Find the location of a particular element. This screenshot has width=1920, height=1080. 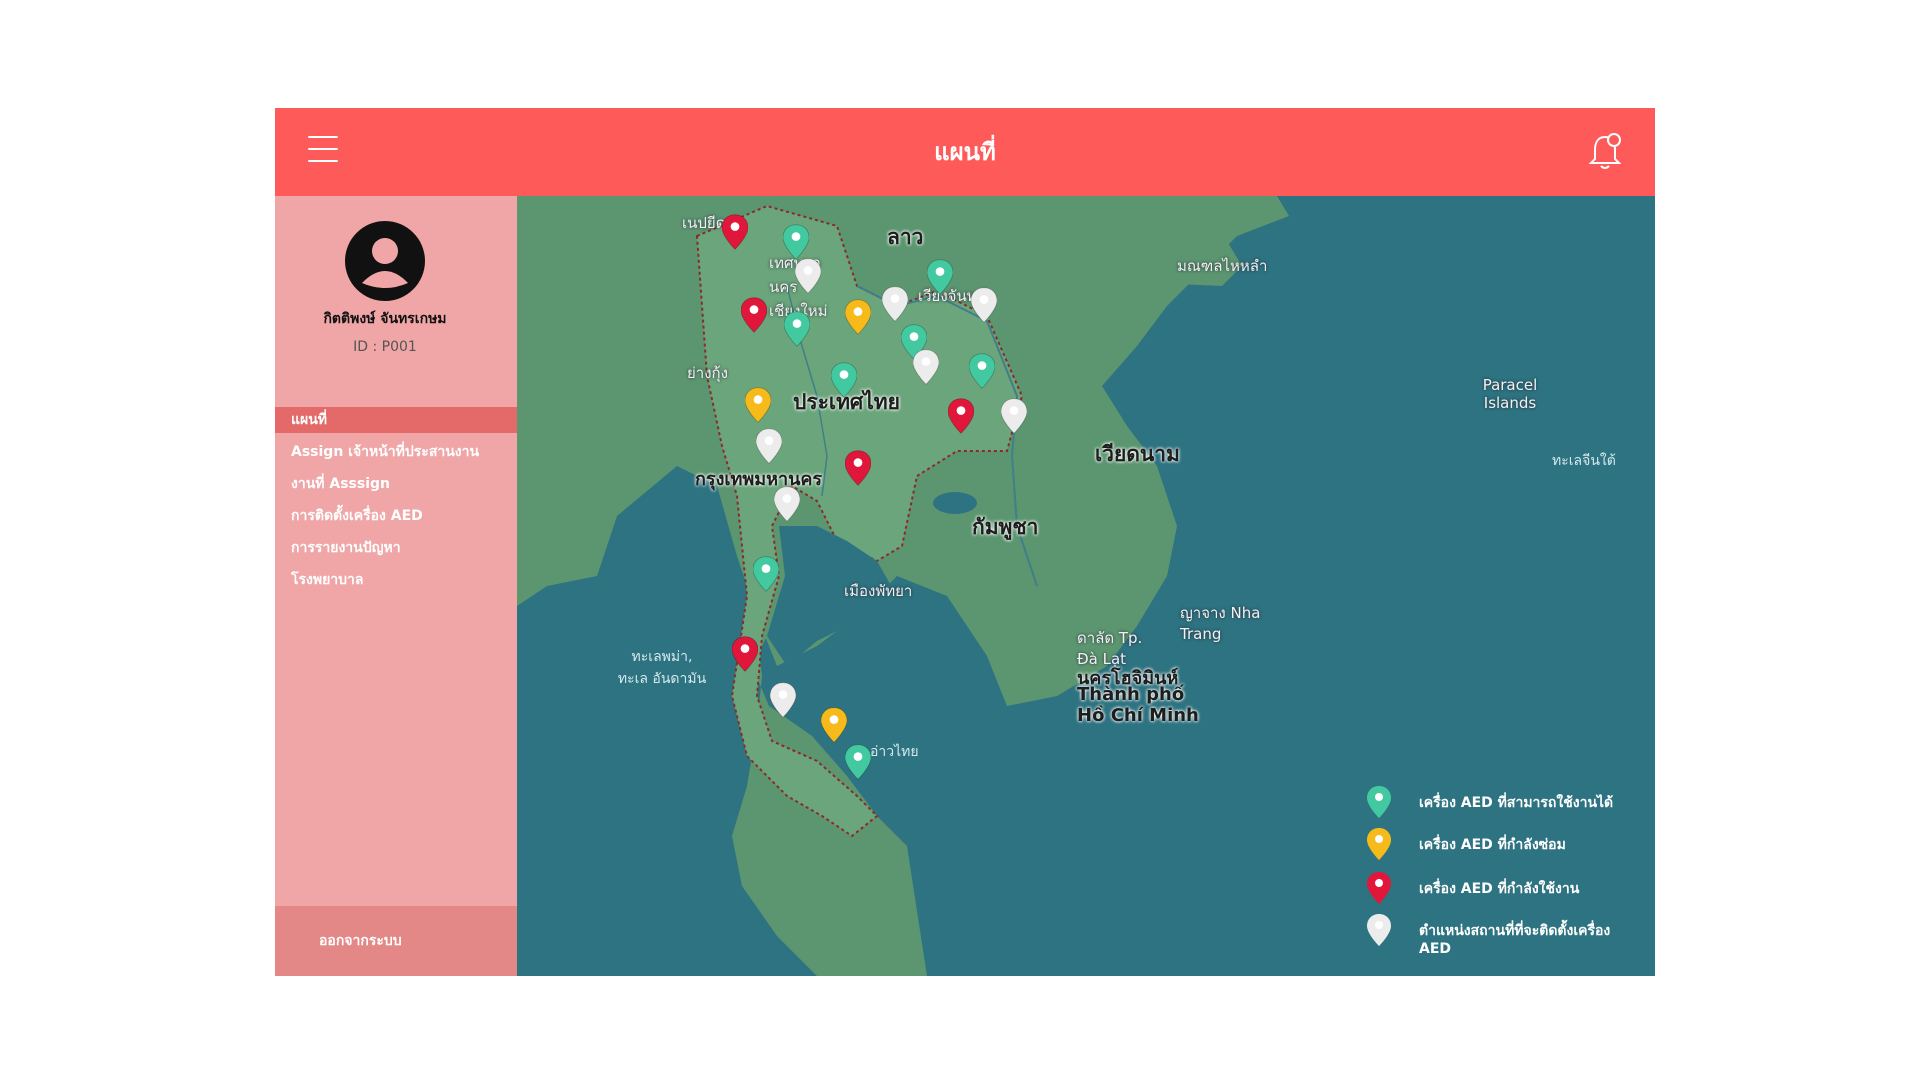

logout-button: ออกจากระบบ is located at coordinates (360, 941).